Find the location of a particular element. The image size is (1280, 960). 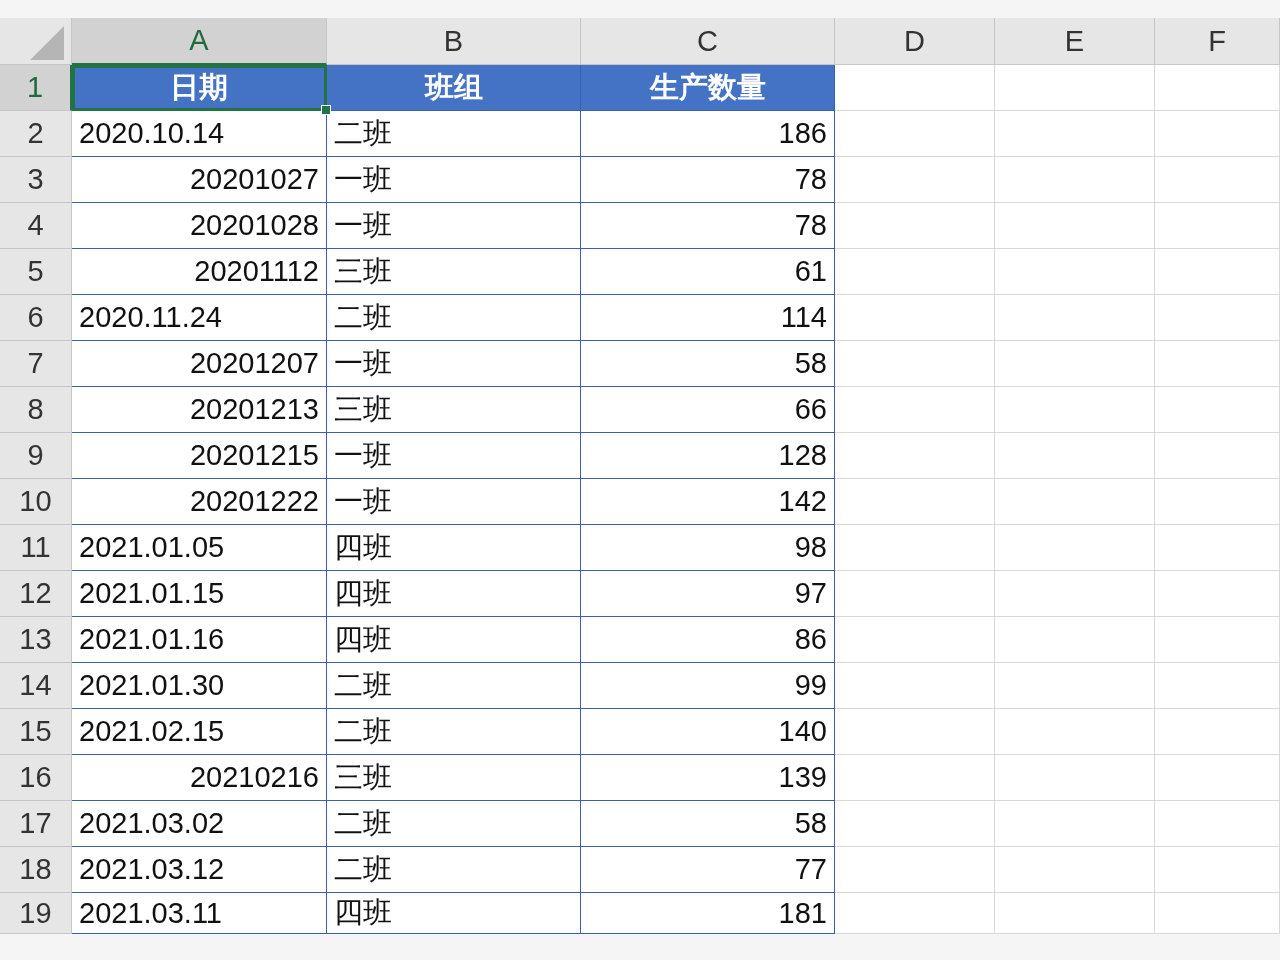

table-cell: 2021.03.02 is located at coordinates (199, 824).